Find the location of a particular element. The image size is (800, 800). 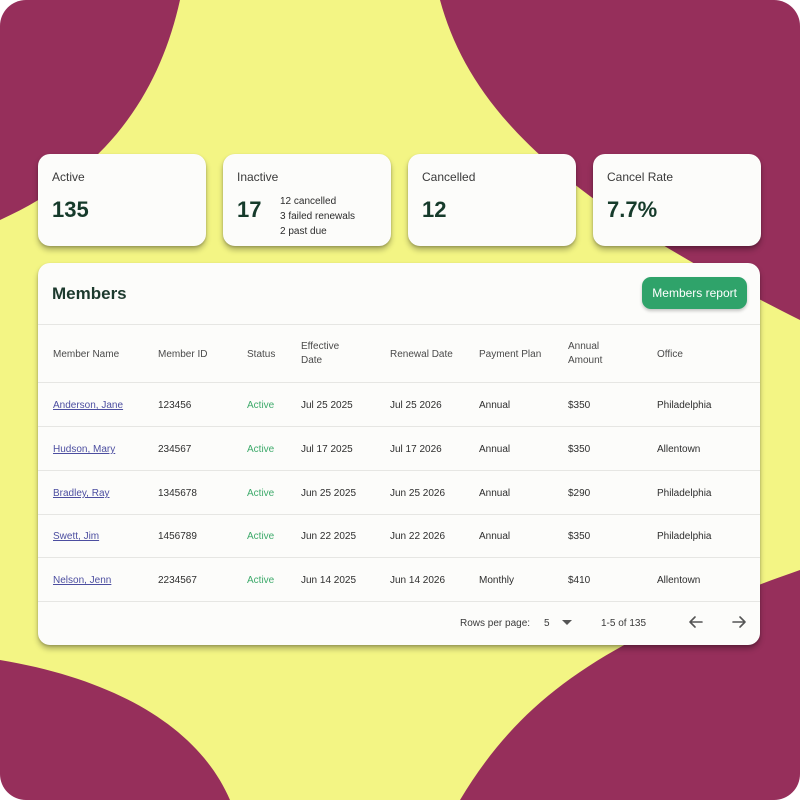

member-name-link: Nelson, Jenn is located at coordinates (82, 580).